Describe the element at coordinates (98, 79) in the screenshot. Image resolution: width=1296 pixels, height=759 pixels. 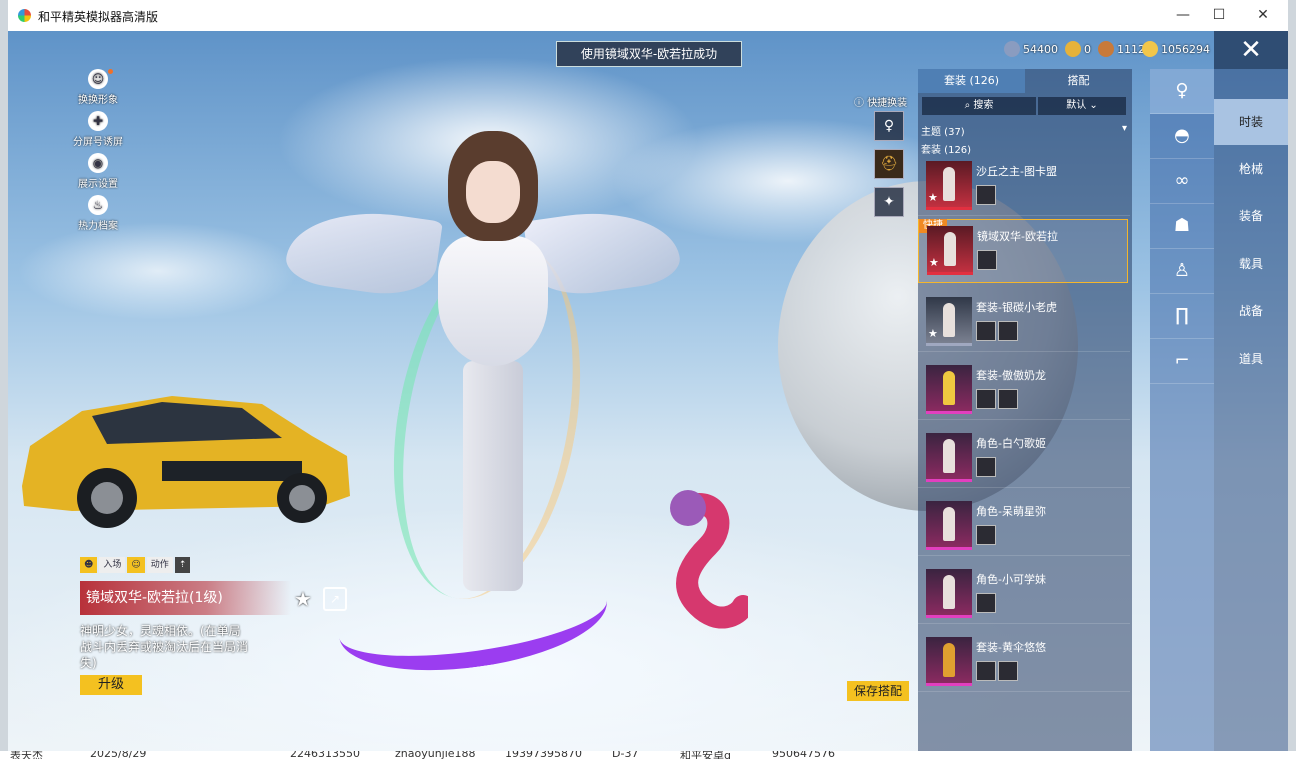
I see `person-icon: ☺` at that location.